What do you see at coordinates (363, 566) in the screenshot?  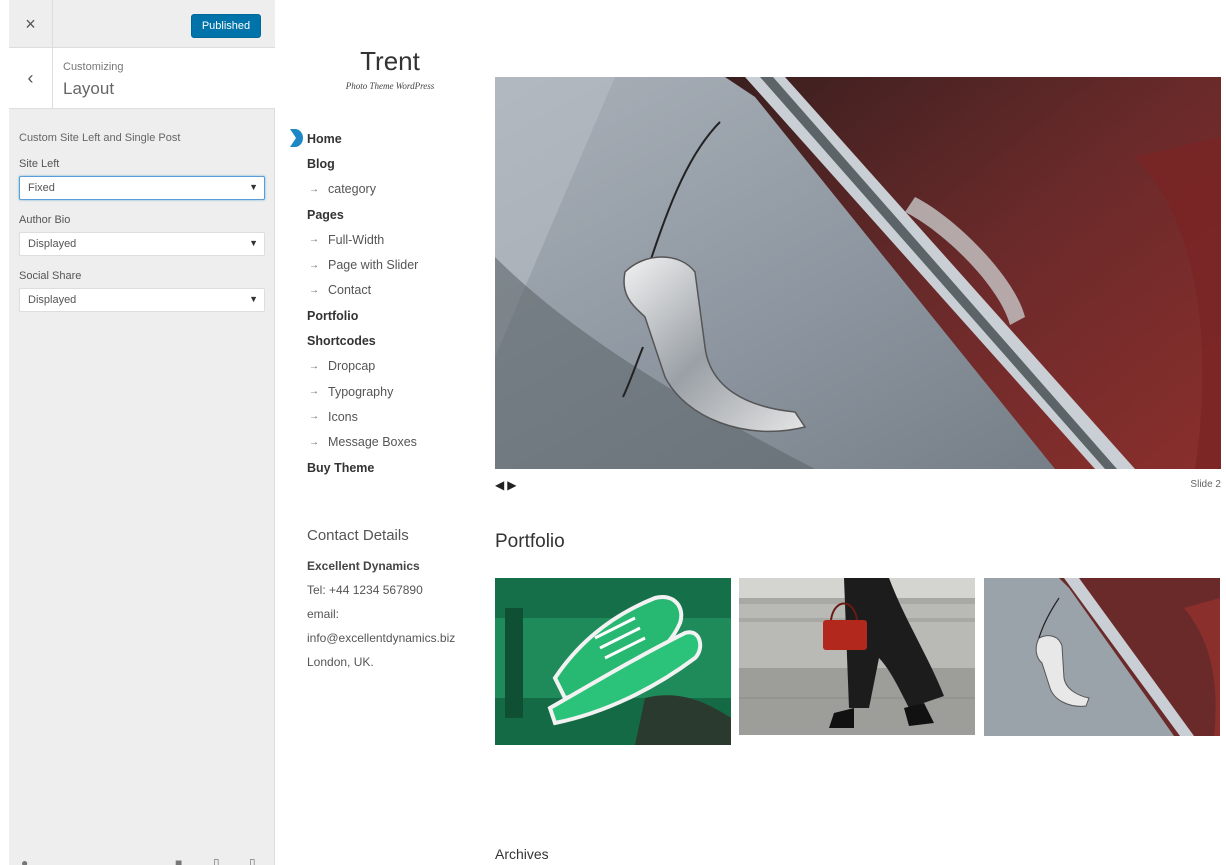 I see `contact-company: Excellent Dynamics` at bounding box center [363, 566].